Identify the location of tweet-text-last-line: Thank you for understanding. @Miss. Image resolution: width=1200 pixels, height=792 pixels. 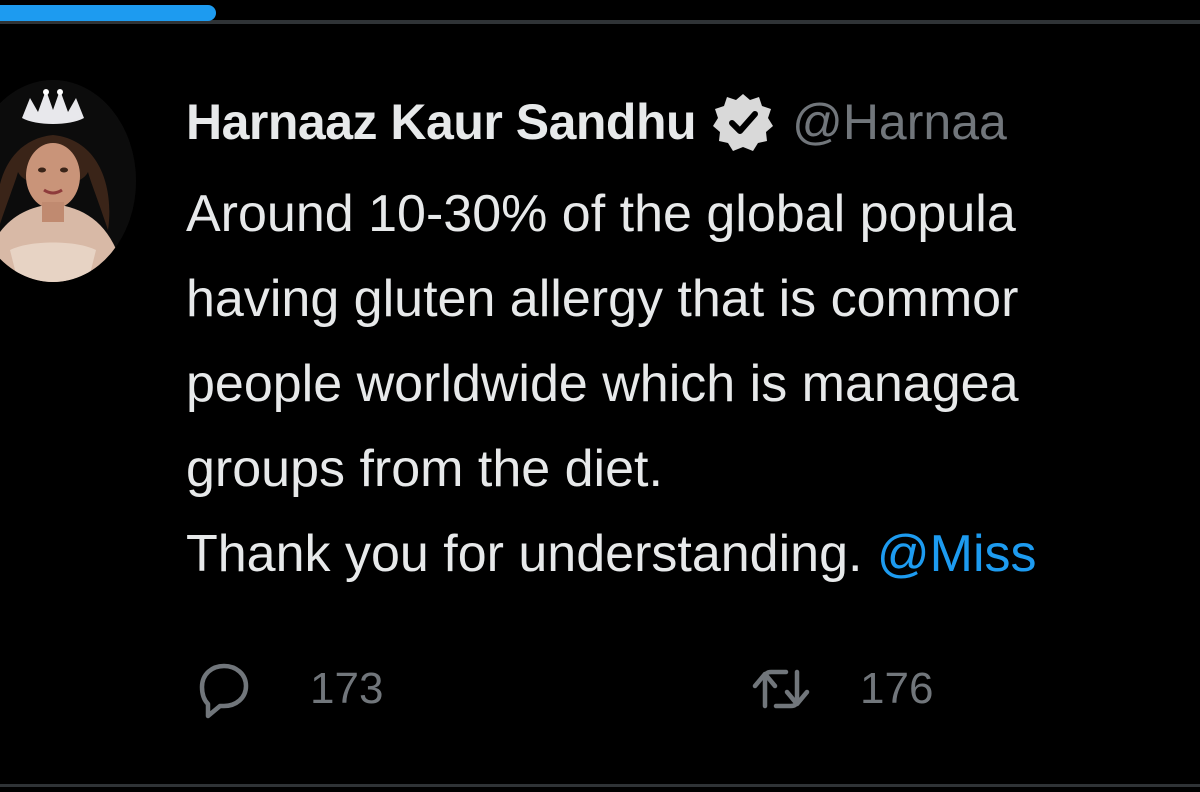
(693, 554).